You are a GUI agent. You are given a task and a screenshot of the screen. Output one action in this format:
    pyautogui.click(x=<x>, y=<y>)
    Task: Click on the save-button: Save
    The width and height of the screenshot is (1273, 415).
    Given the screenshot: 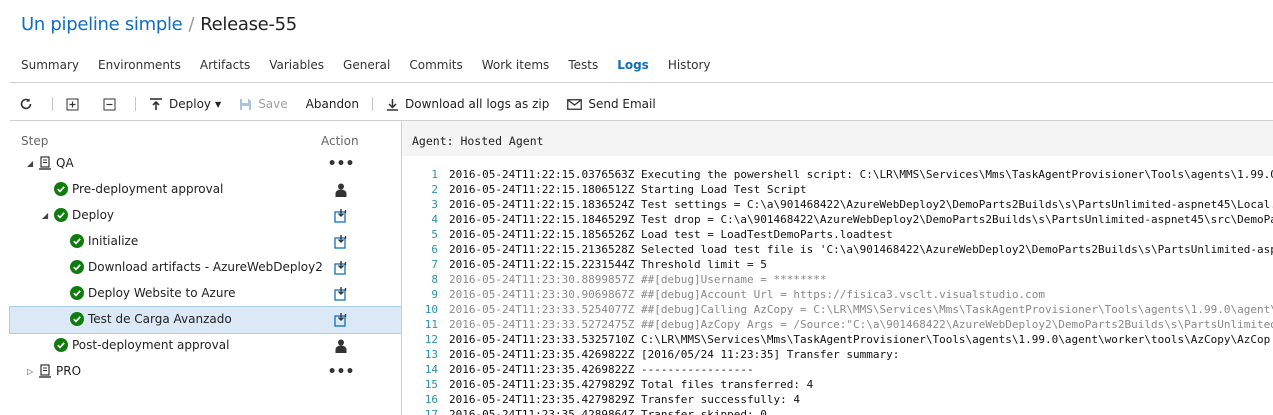 What is the action you would take?
    pyautogui.click(x=263, y=104)
    